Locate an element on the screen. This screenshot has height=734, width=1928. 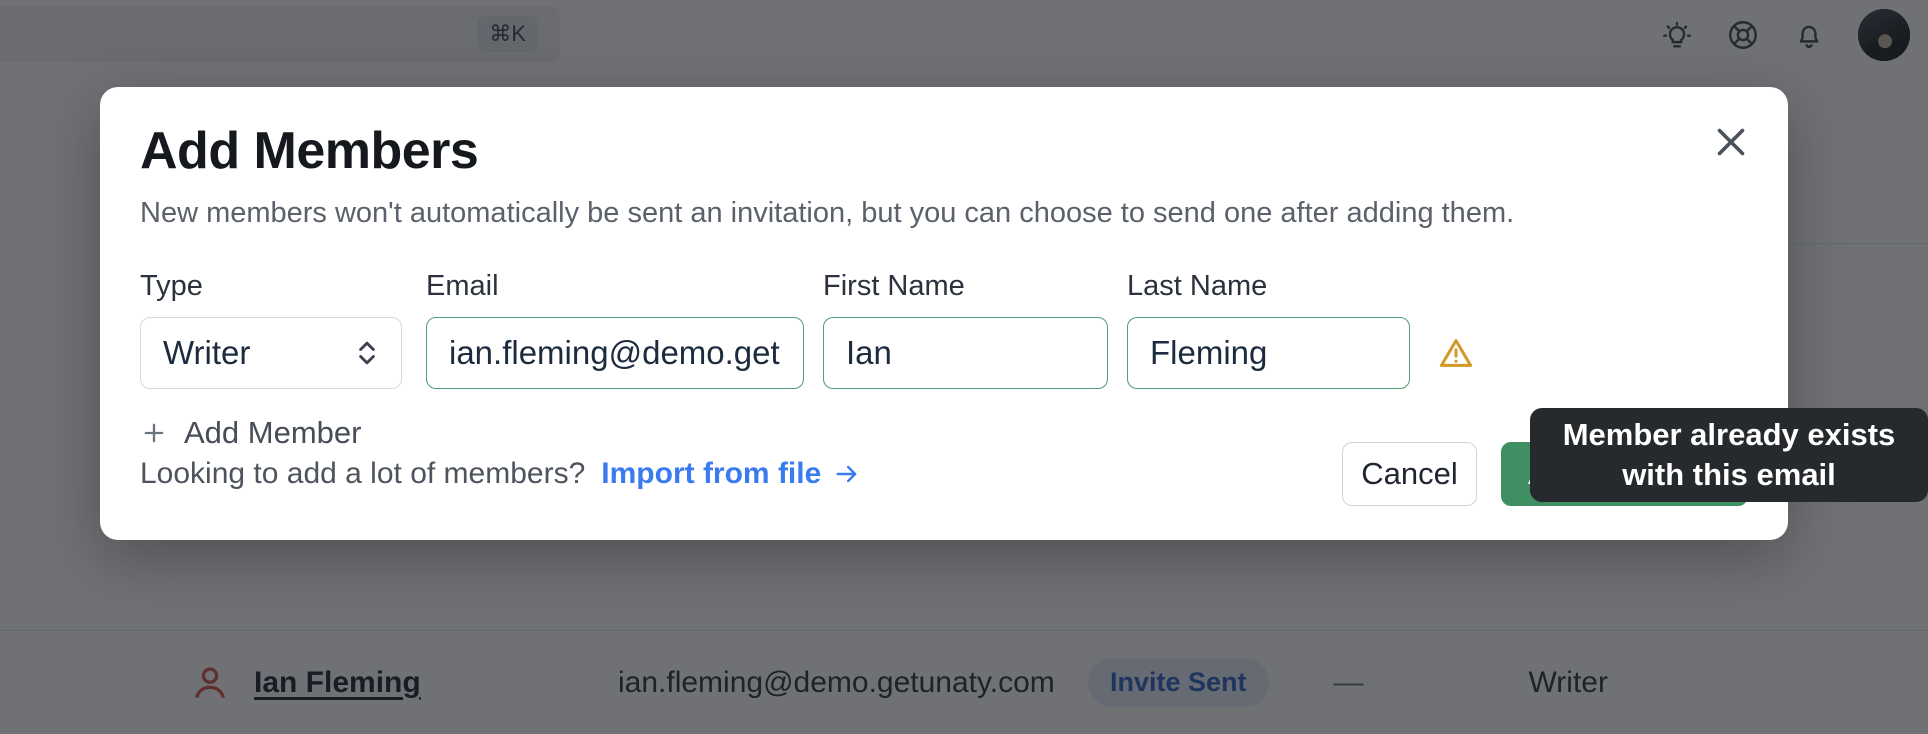
import-from-file-label: Import from file is located at coordinates (711, 473).